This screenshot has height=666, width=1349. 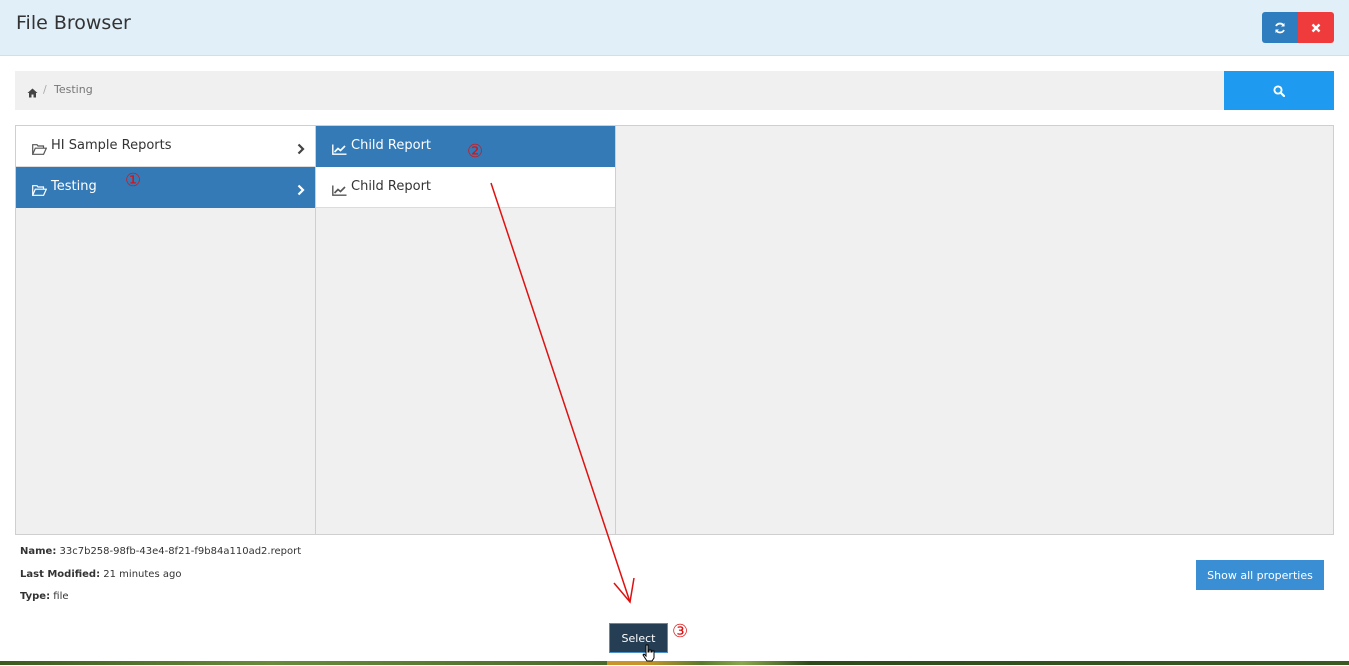 I want to click on report-item-child-report-2: Child Report, so click(x=465, y=187).